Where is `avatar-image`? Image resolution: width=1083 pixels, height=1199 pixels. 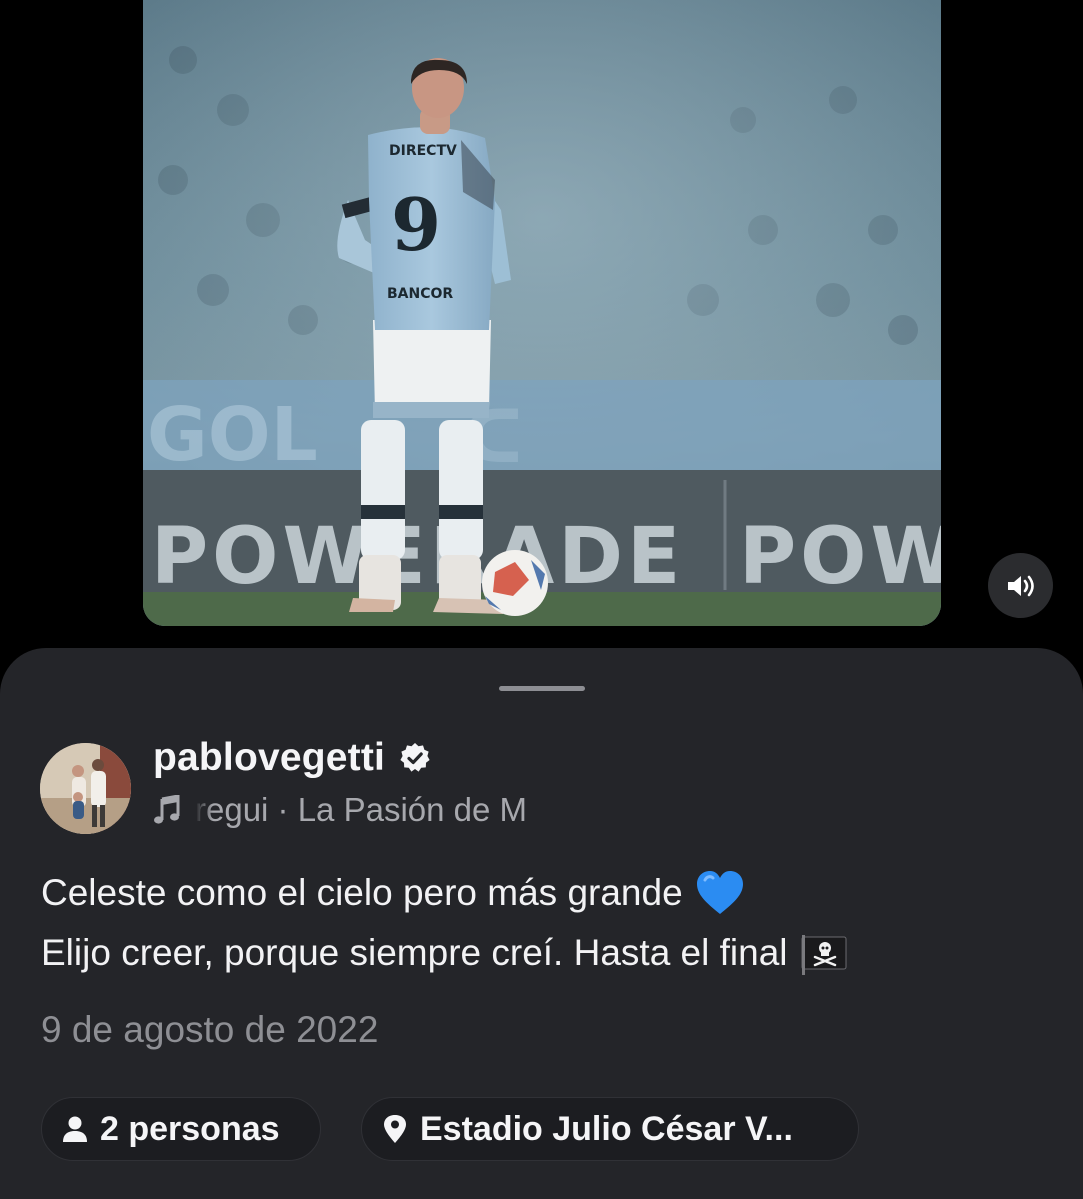 avatar-image is located at coordinates (85, 788).